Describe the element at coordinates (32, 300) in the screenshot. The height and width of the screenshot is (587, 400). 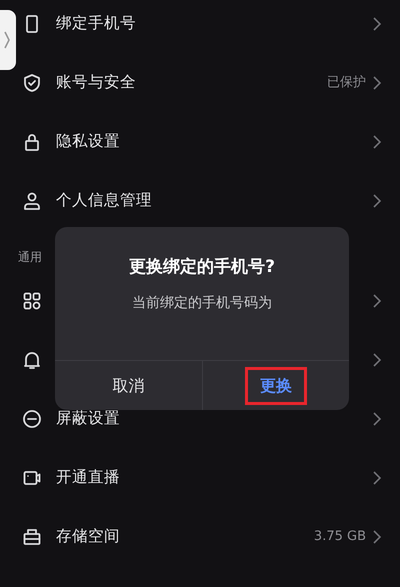
I see `grid-icon` at that location.